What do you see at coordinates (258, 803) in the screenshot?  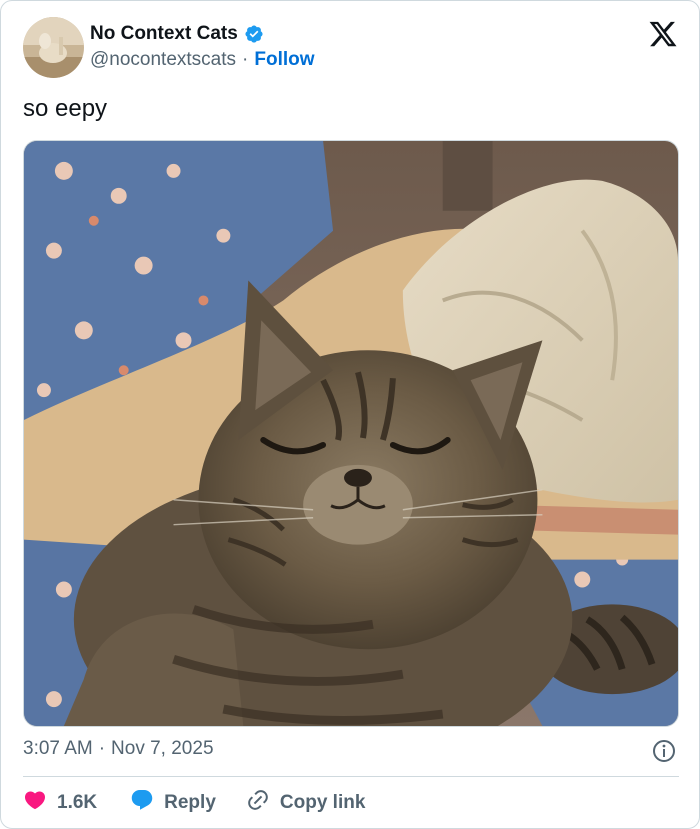 I see `link-icon` at bounding box center [258, 803].